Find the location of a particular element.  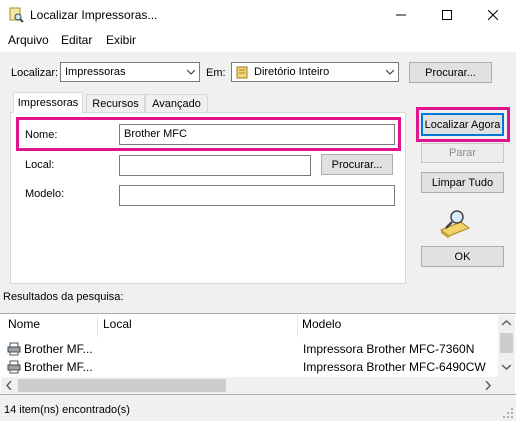

results-label: Resultados da pesquisa: is located at coordinates (63, 297).